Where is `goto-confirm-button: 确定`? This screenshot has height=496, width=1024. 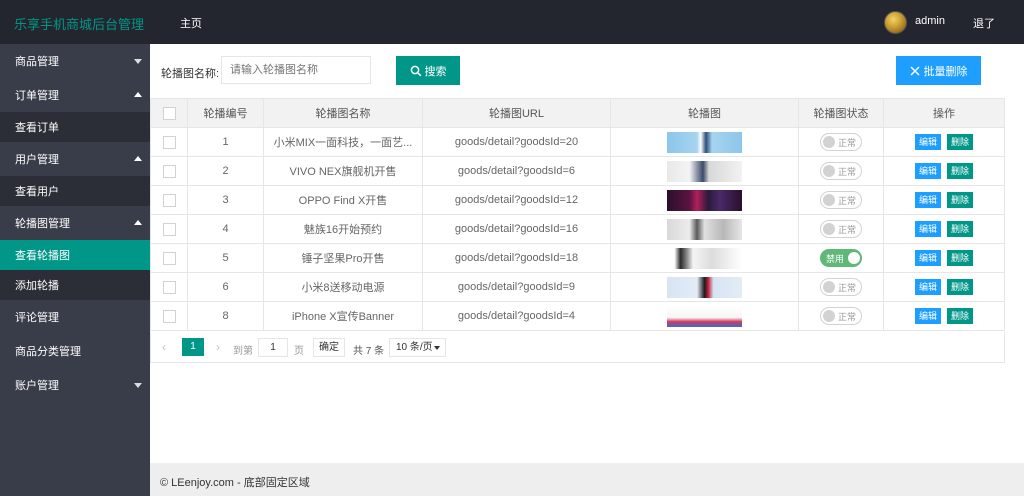 goto-confirm-button: 确定 is located at coordinates (329, 347).